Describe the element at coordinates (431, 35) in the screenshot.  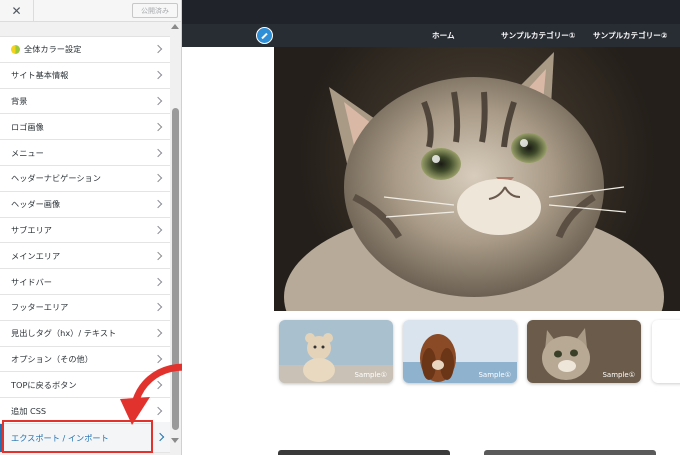
I see `global-nav: ホーム サンプルカテゴリー① サンプルカテゴリー②` at that location.